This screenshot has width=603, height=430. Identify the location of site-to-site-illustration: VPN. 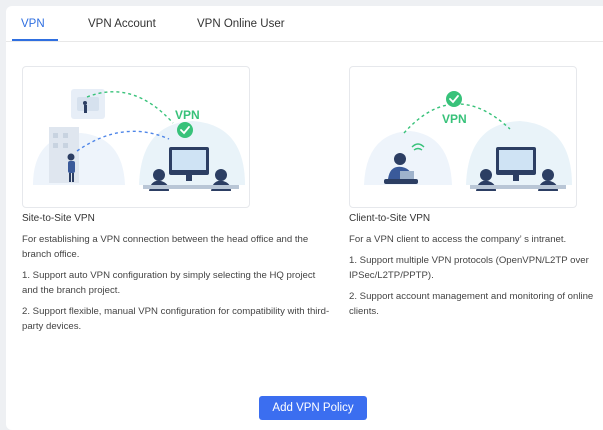
(139, 140).